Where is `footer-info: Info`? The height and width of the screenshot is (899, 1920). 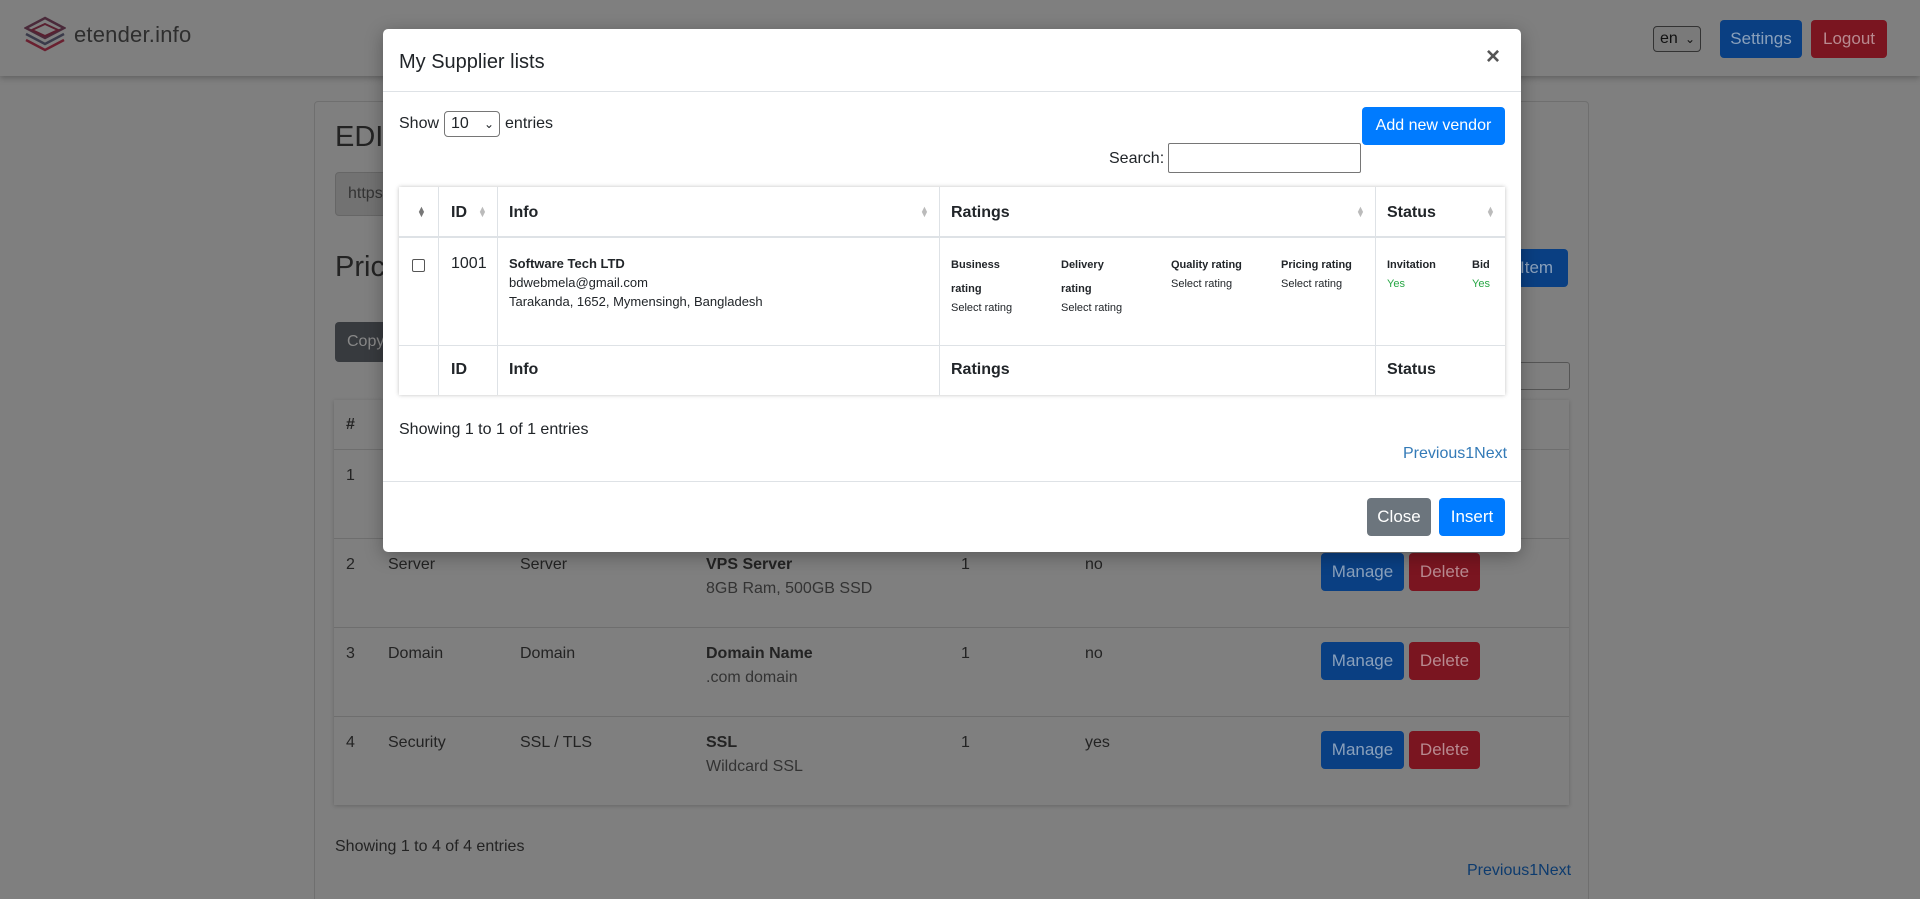
footer-info: Info is located at coordinates (524, 369).